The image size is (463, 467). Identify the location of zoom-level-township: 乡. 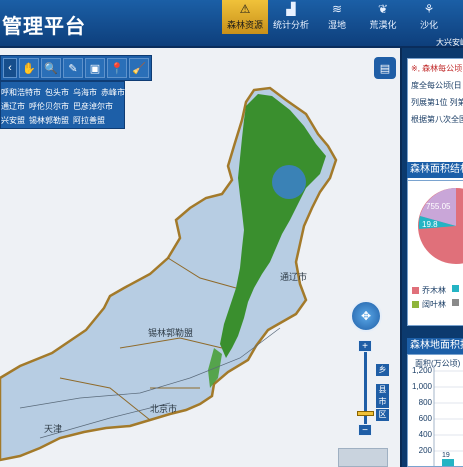
(382, 370).